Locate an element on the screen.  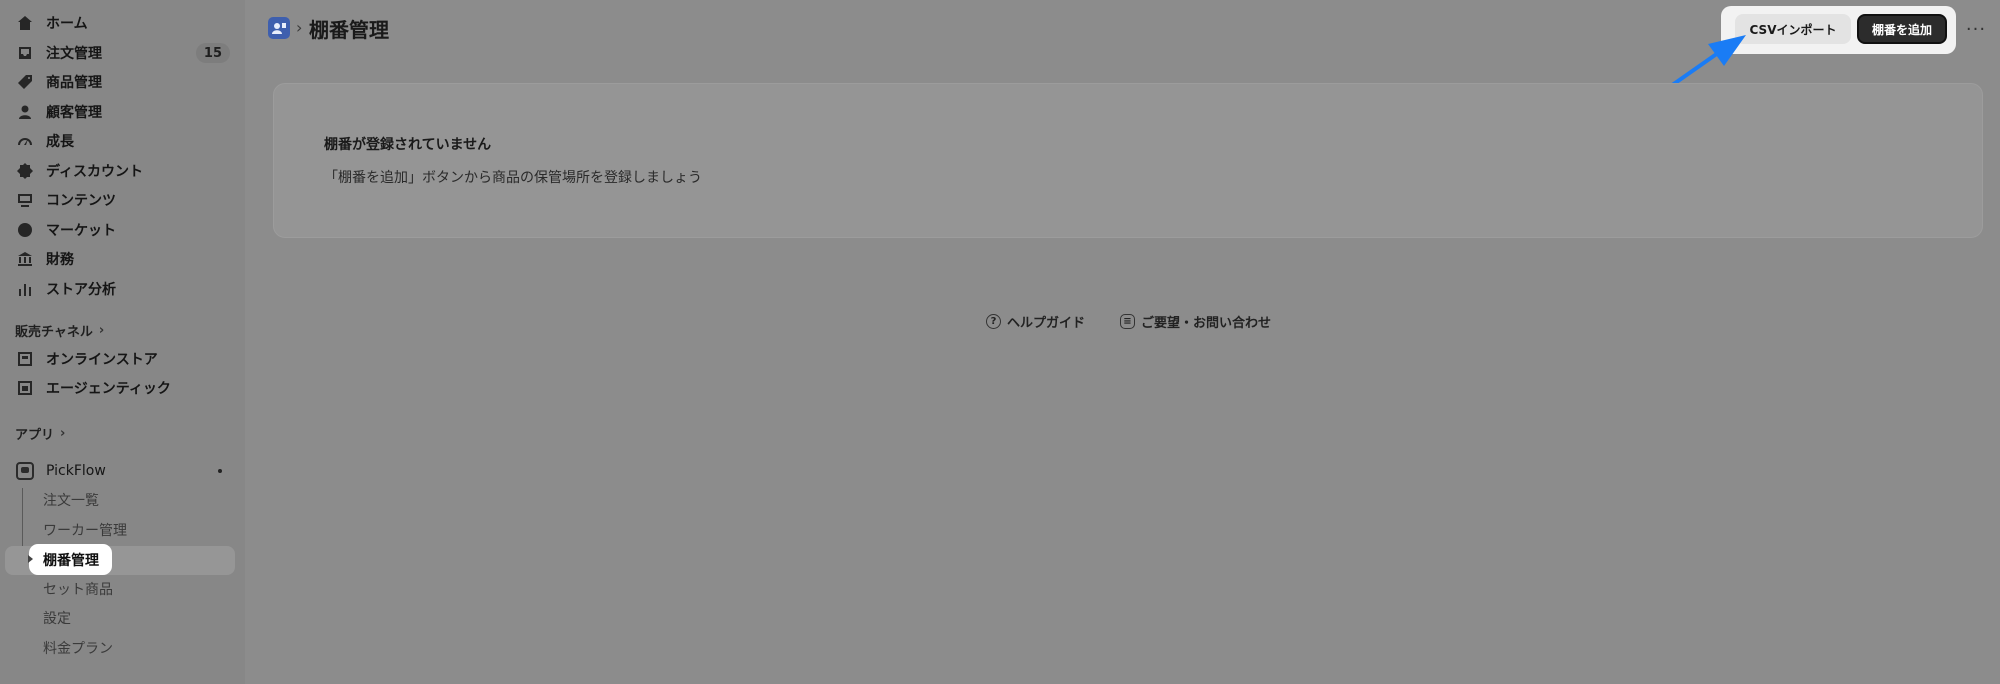
channel-label: エージェンティック is located at coordinates (108, 389).